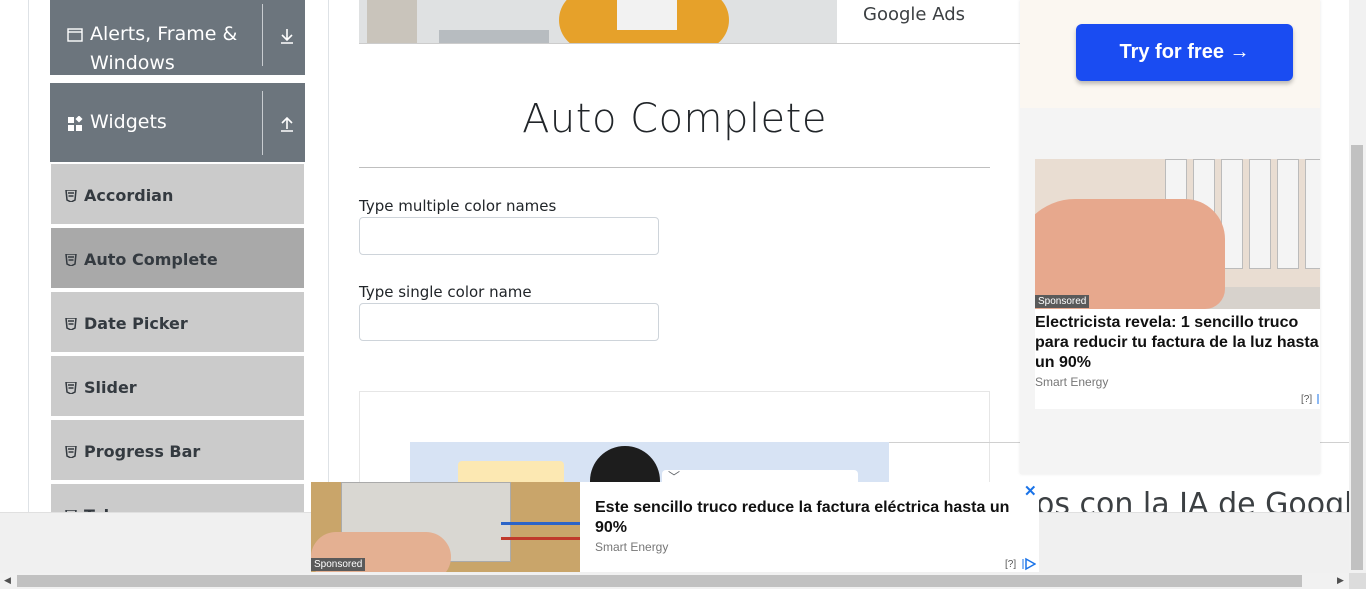  What do you see at coordinates (110, 387) in the screenshot?
I see `sidebar-item-label: Slider` at bounding box center [110, 387].